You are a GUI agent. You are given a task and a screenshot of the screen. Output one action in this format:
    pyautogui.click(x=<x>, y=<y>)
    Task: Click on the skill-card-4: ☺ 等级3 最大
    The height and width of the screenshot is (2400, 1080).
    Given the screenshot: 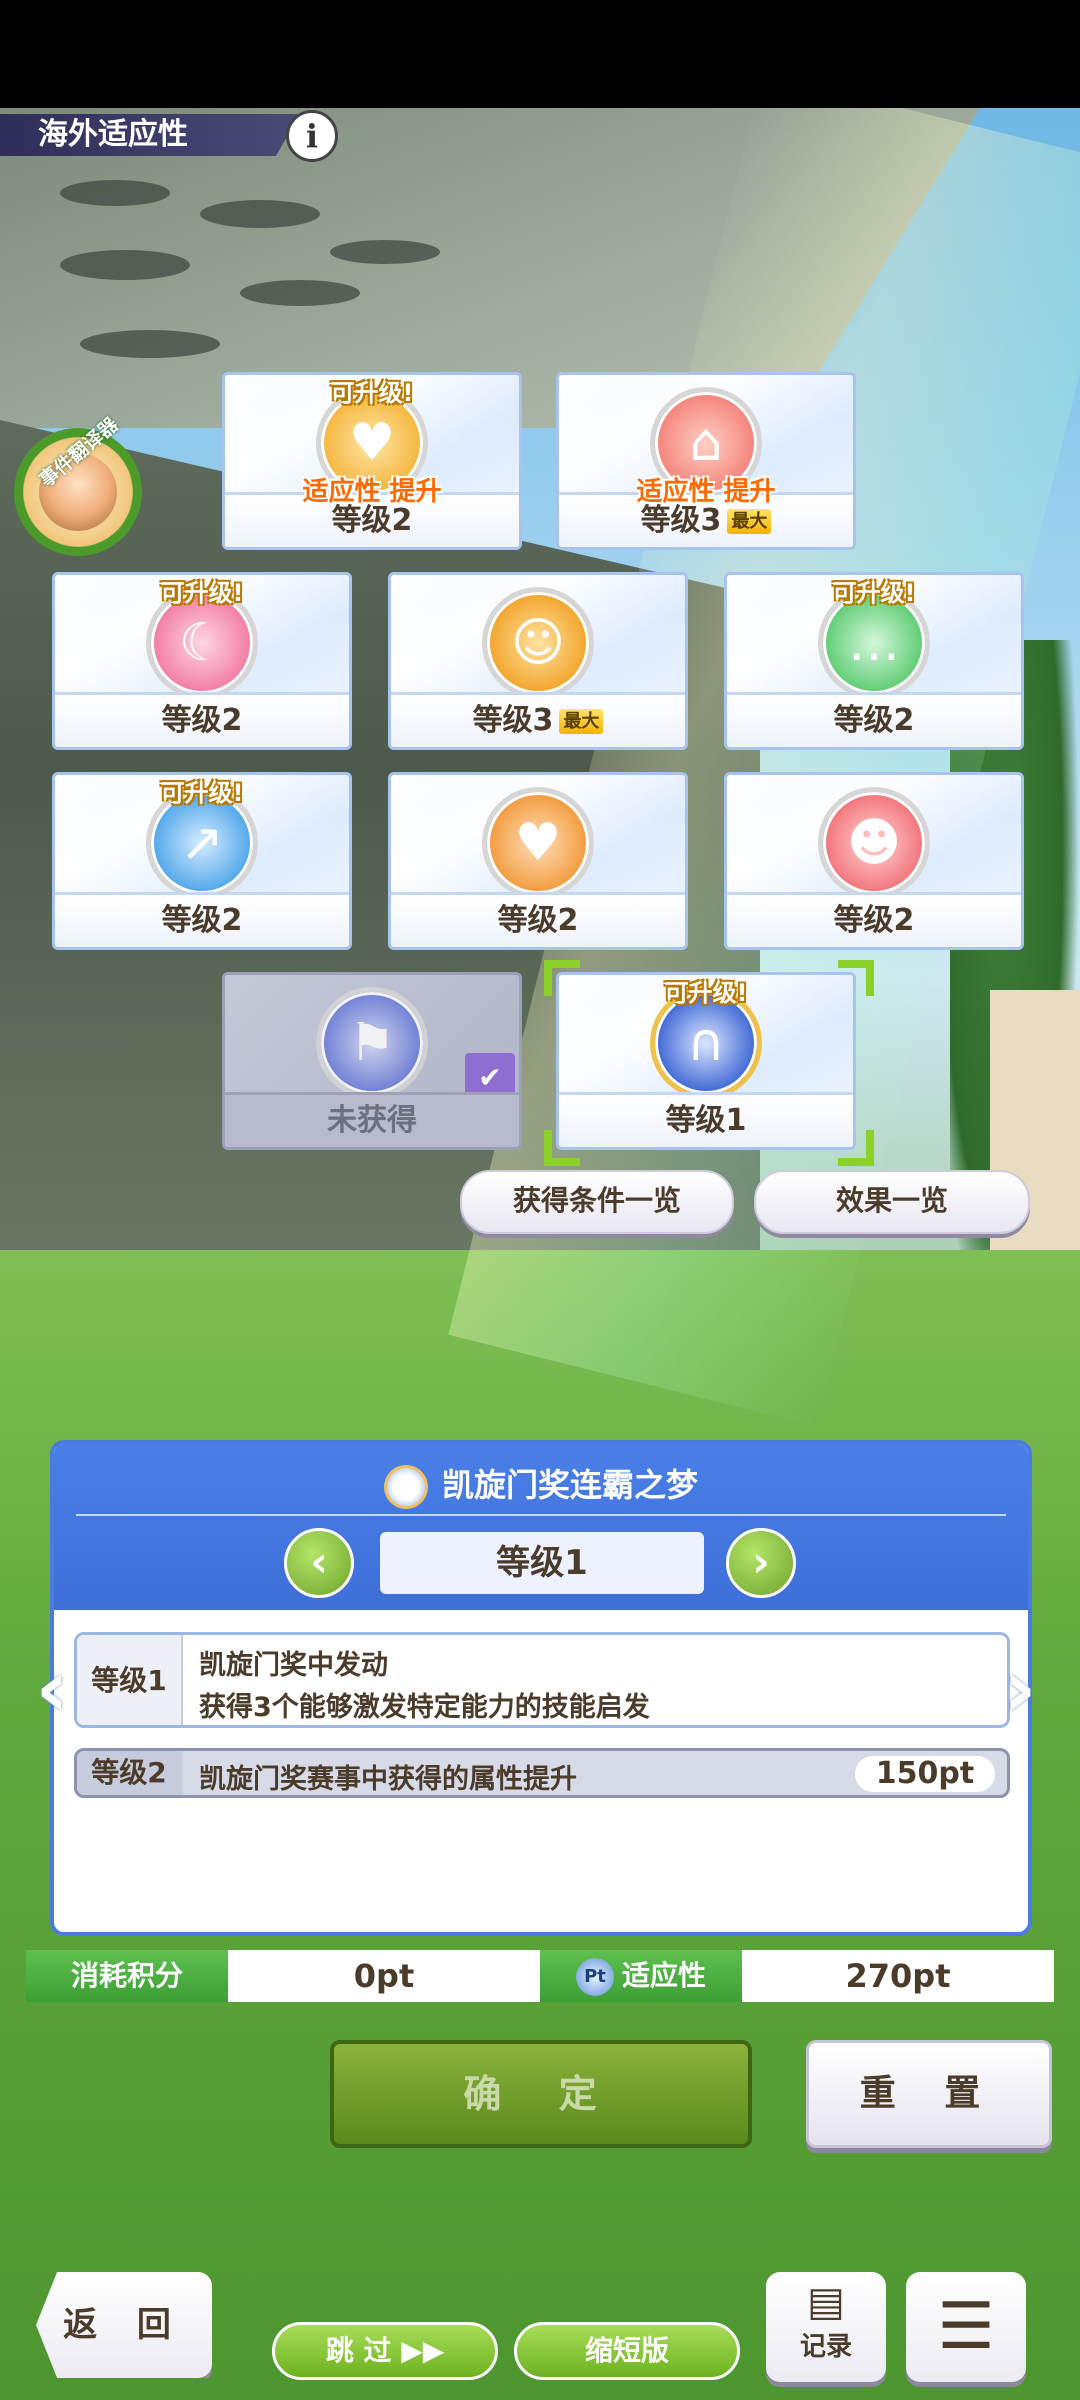 What is the action you would take?
    pyautogui.click(x=538, y=661)
    